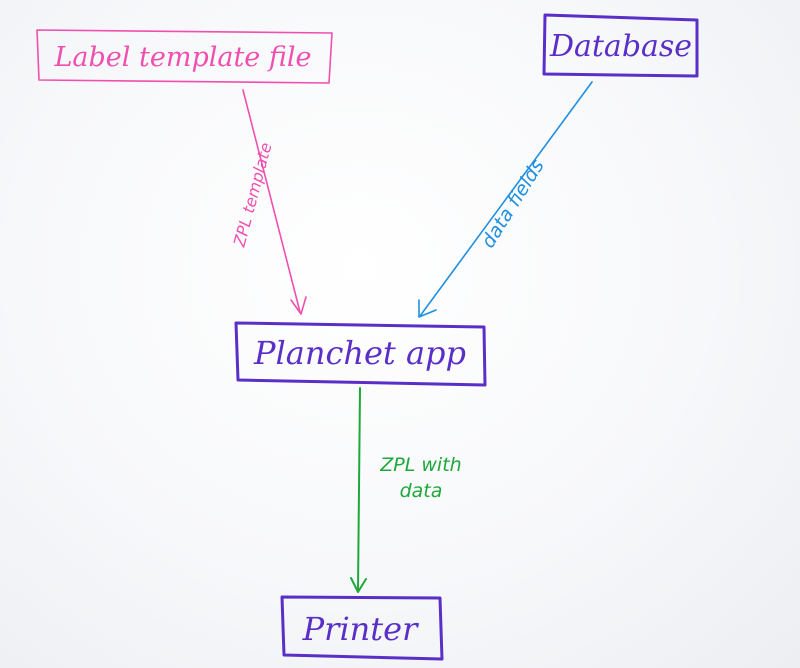 Image resolution: width=800 pixels, height=668 pixels. I want to click on data-fields-label: data fields, so click(513, 203).